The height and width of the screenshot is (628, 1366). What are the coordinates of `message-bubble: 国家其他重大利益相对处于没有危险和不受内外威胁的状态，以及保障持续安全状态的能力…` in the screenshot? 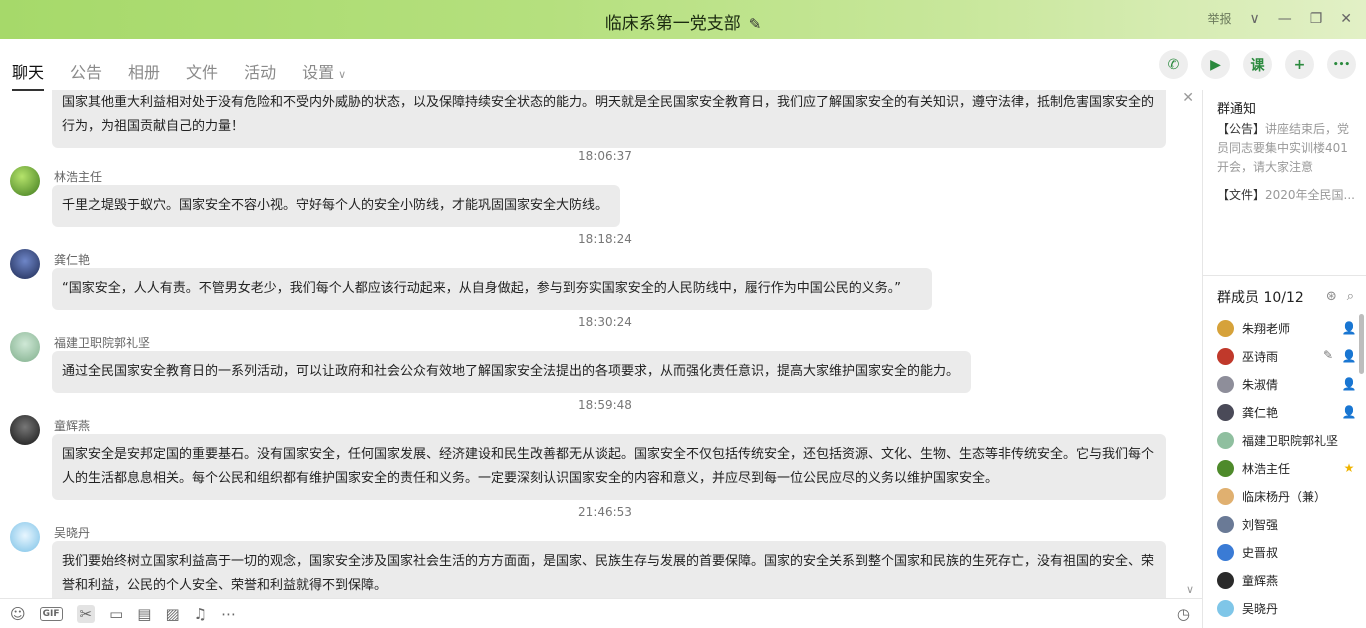 It's located at (609, 119).